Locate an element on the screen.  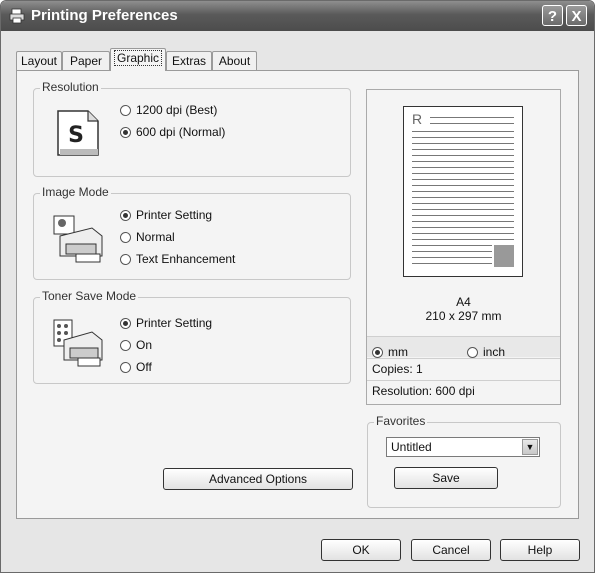
printer-image-icon is located at coordinates (78, 239).